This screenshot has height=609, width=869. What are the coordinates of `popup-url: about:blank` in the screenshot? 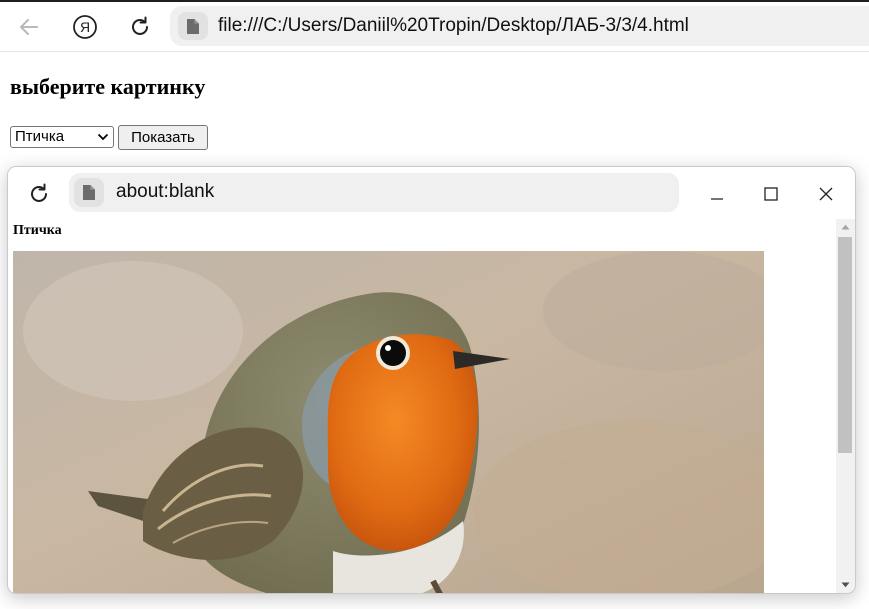 It's located at (165, 192).